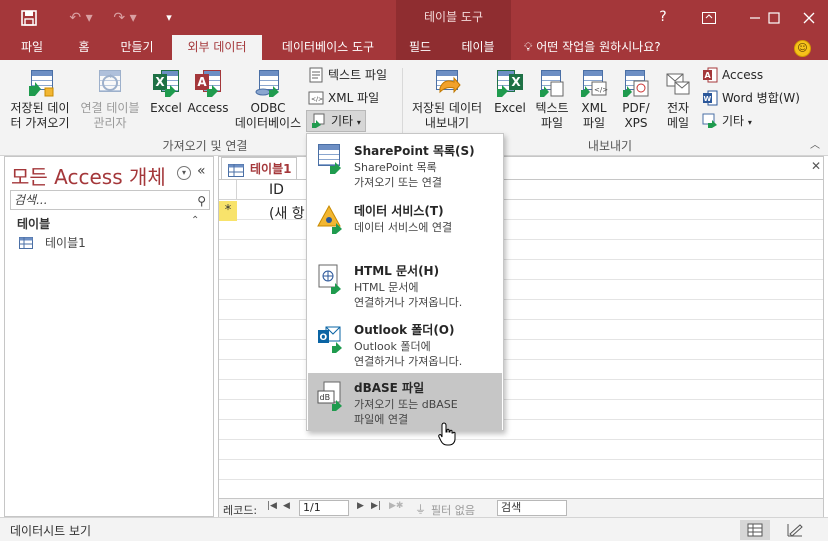  I want to click on more-import-icon, so click(319, 121).